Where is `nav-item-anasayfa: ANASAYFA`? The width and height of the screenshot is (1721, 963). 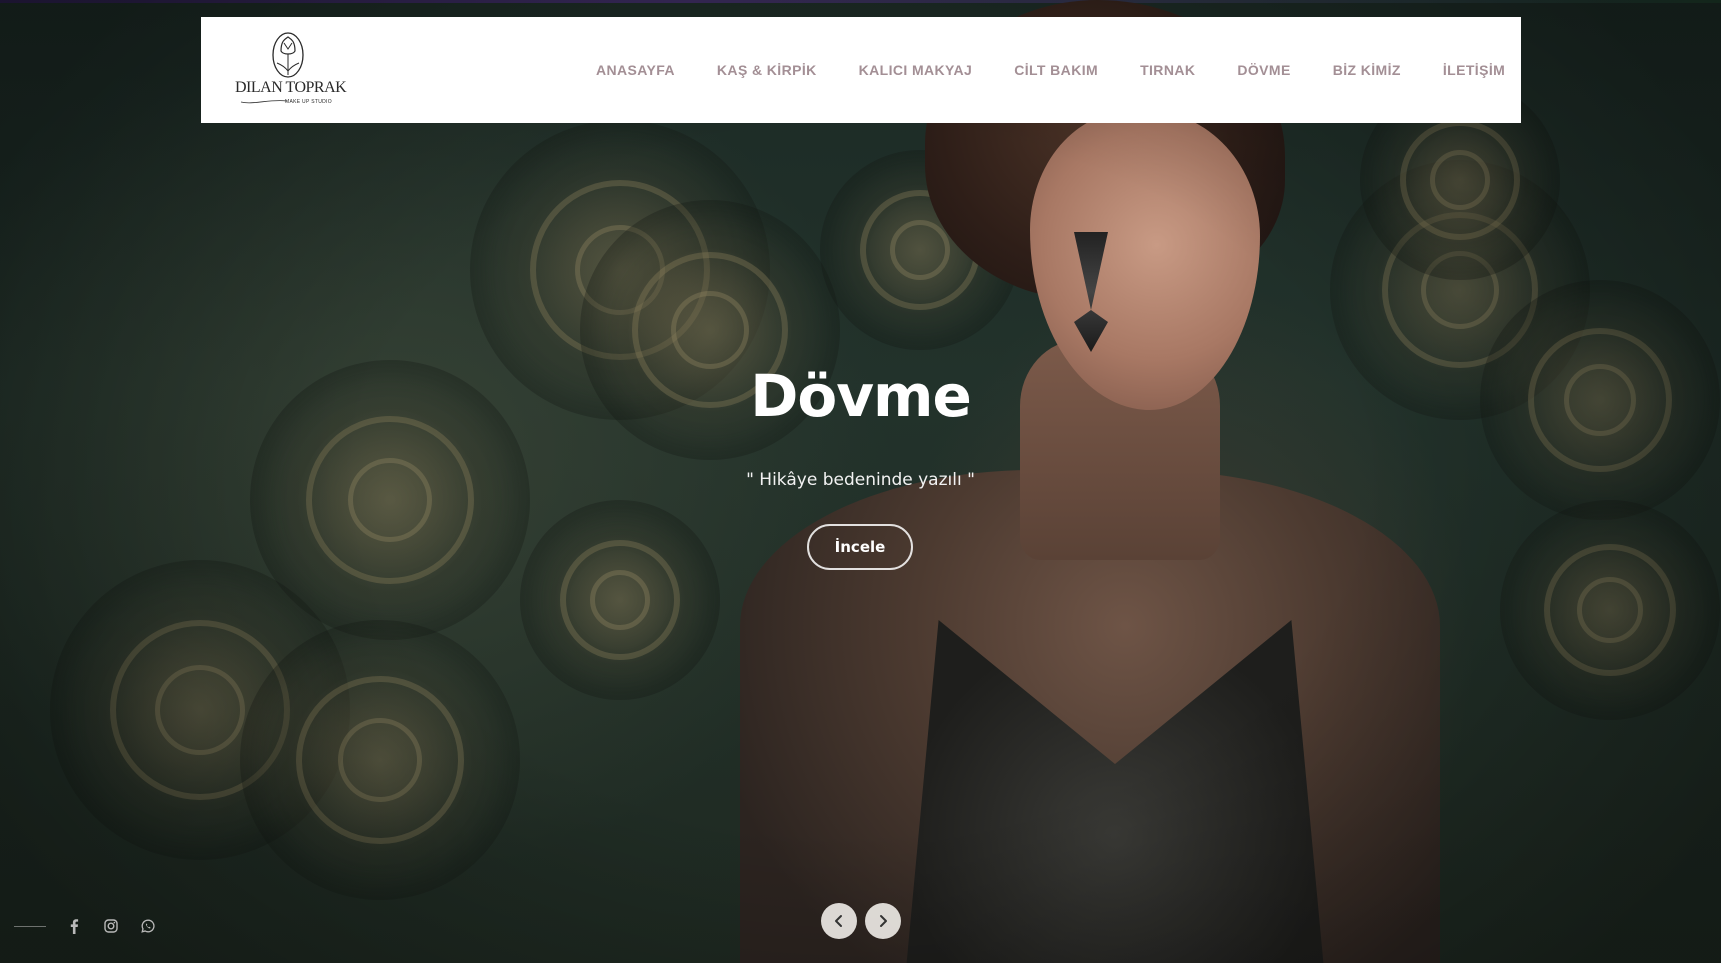
nav-item-anasayfa: ANASAYFA is located at coordinates (635, 70).